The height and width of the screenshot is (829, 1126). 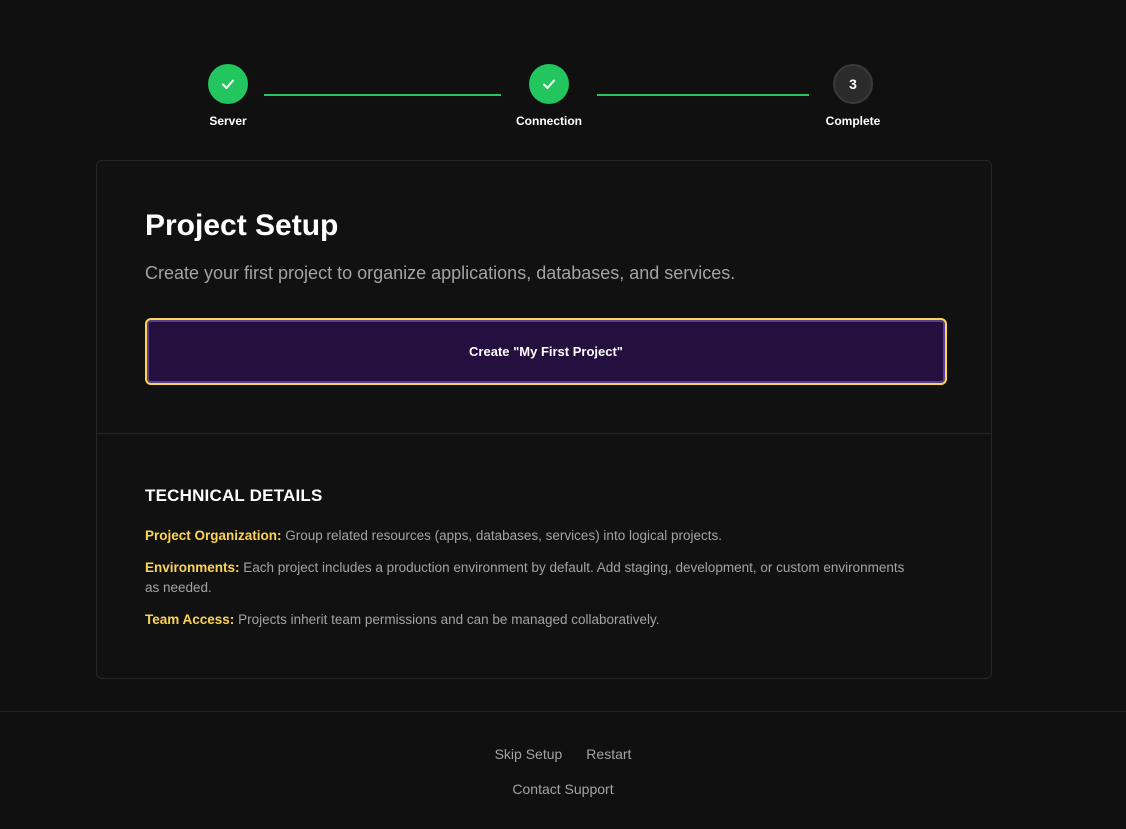 I want to click on skip-setup-link: Skip Setup, so click(x=529, y=754).